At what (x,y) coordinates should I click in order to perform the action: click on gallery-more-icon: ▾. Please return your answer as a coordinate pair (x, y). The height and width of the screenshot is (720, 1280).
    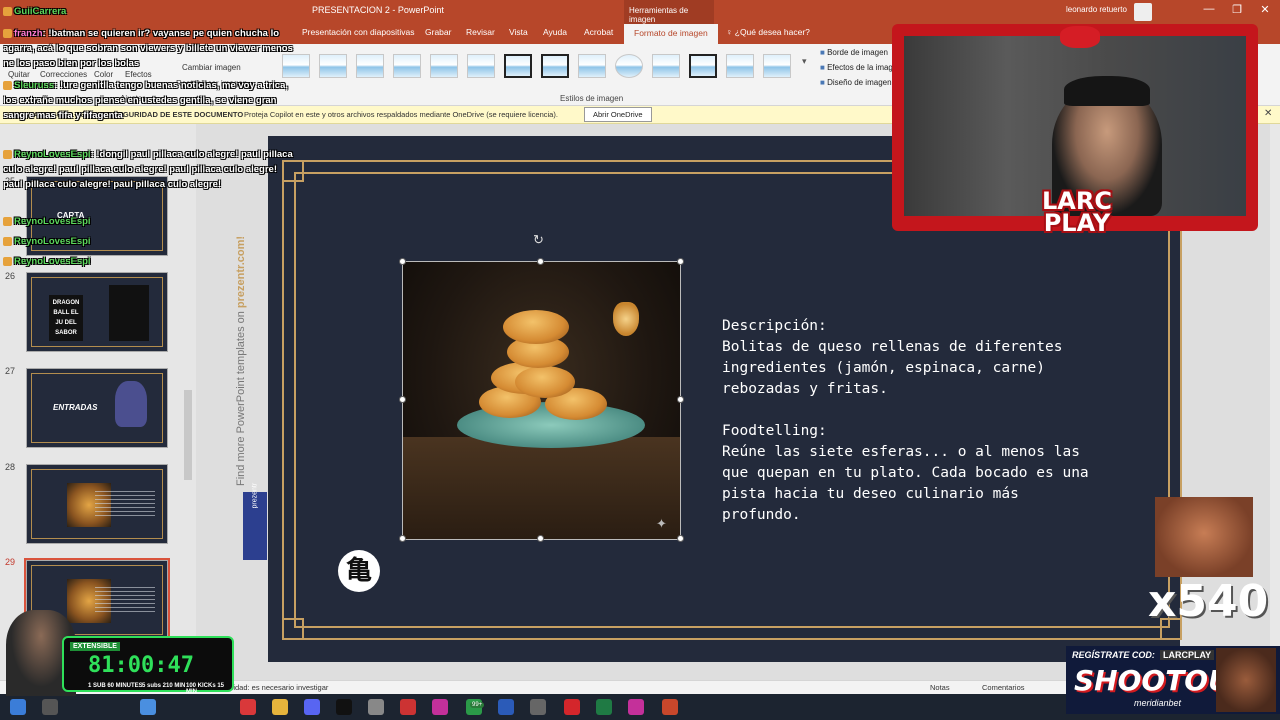
    Looking at the image, I should click on (804, 61).